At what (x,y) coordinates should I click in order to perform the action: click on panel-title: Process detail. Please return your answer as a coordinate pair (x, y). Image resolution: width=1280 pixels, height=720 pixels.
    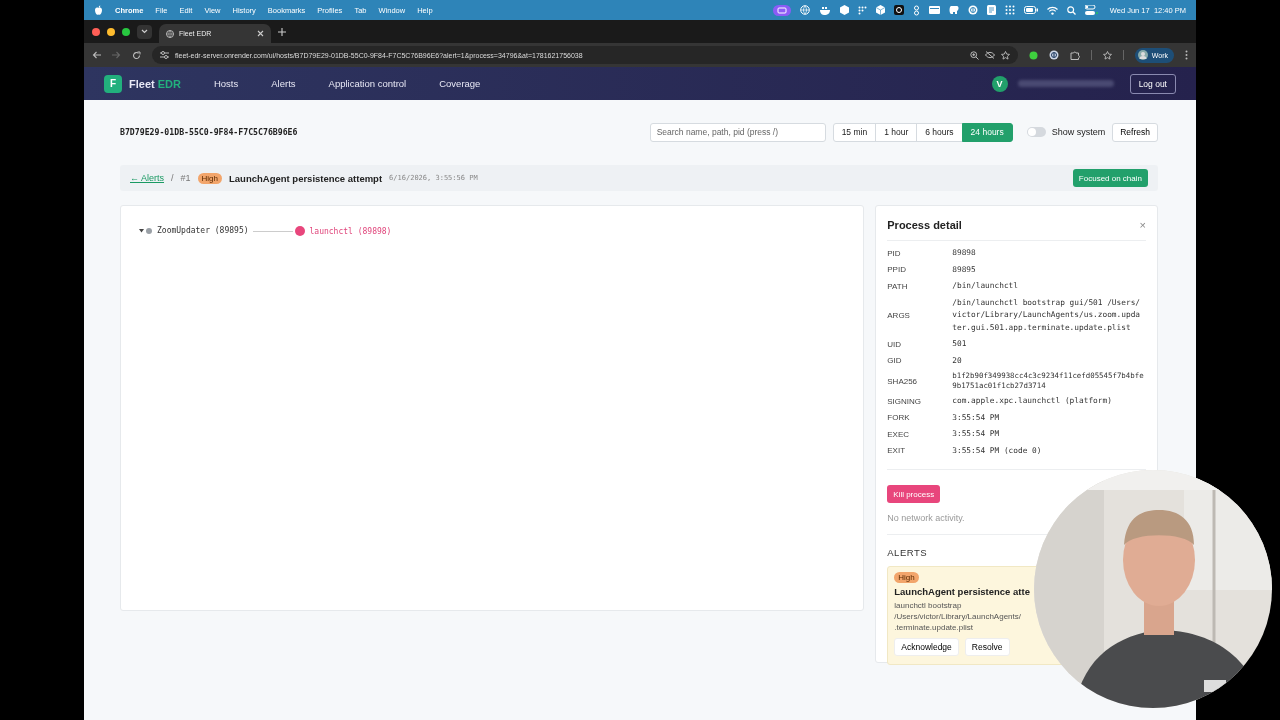
    Looking at the image, I should click on (924, 225).